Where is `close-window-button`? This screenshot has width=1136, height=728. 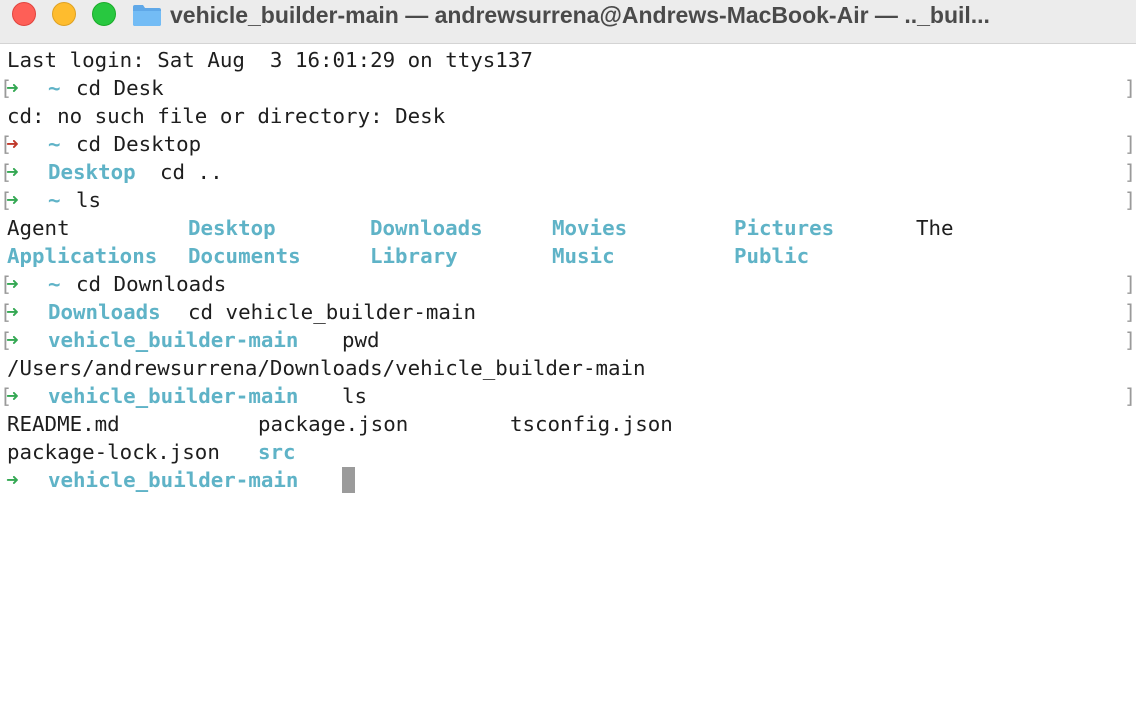 close-window-button is located at coordinates (24, 14).